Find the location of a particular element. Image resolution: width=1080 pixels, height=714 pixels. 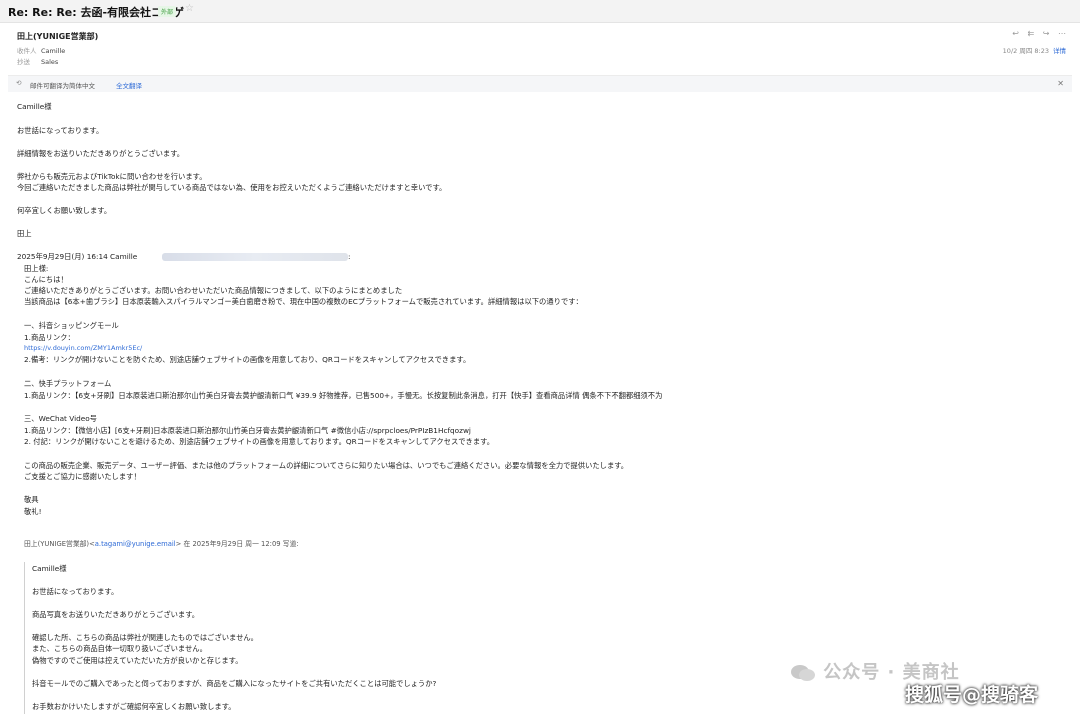

quote-line: ご支援とご協力に感謝いたします！ is located at coordinates (82, 476).